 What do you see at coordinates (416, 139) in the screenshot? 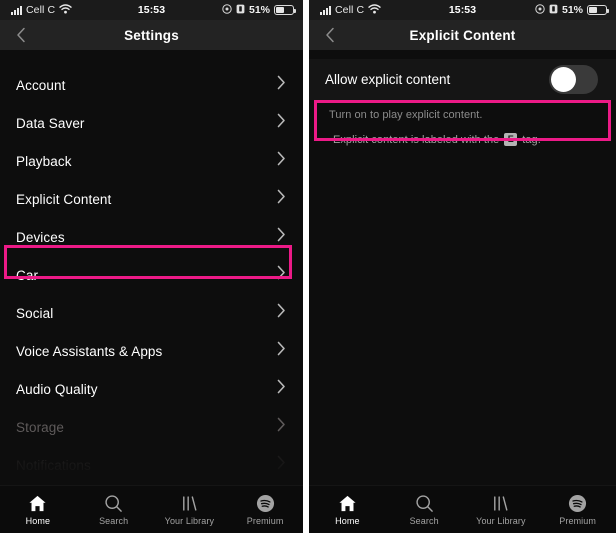
I see `help-text-secondary-before: Explicit content is labeled with the` at bounding box center [416, 139].